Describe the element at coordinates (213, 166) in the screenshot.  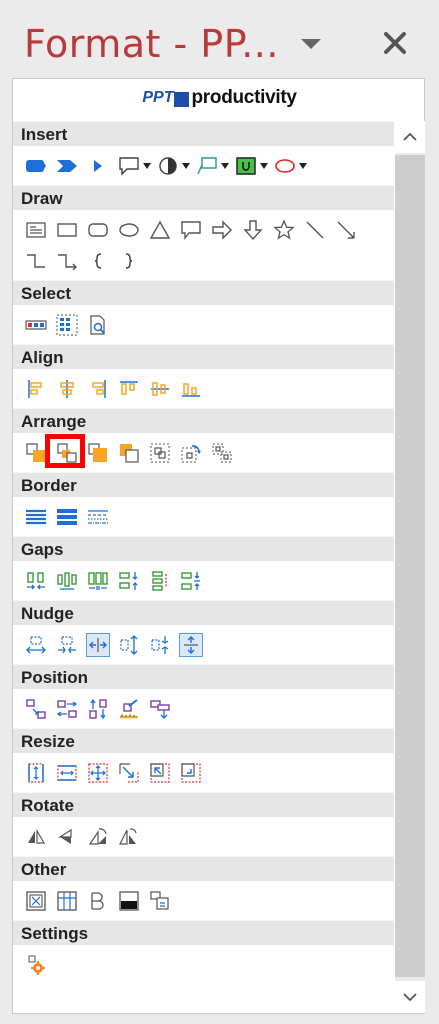
I see `callout-icon` at that location.